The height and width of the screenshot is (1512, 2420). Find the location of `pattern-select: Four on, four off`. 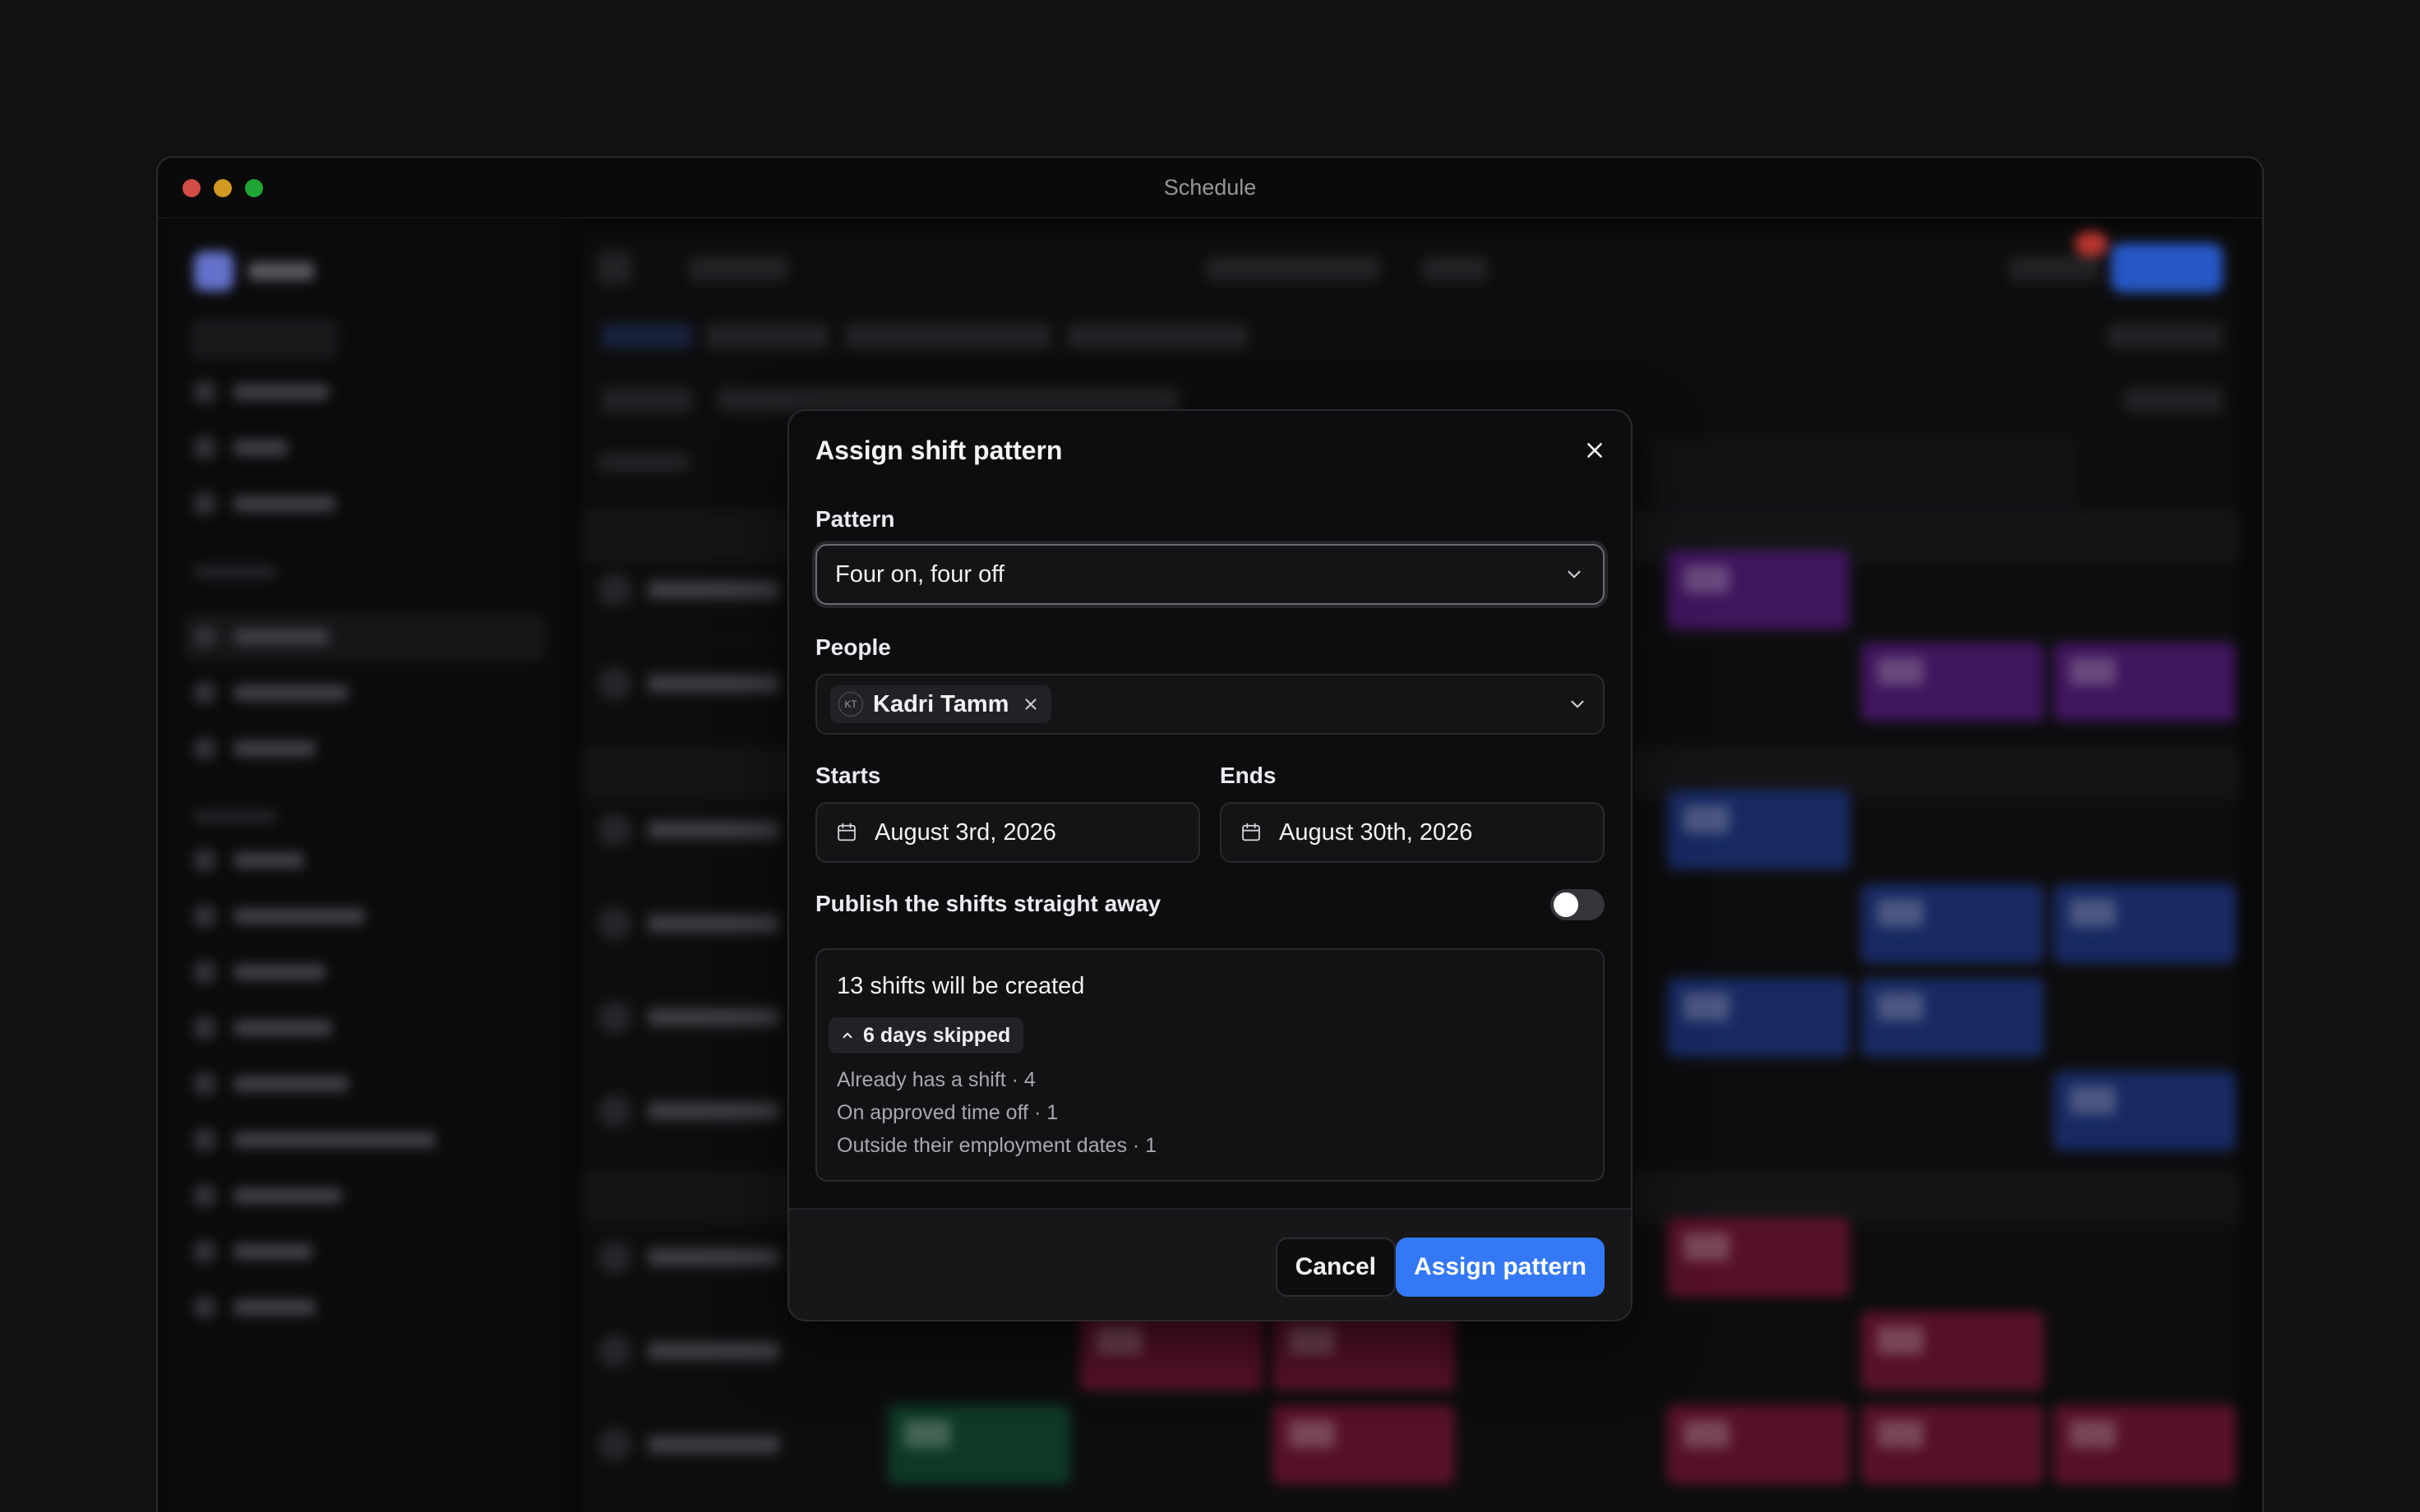

pattern-select: Four on, four off is located at coordinates (1210, 574).